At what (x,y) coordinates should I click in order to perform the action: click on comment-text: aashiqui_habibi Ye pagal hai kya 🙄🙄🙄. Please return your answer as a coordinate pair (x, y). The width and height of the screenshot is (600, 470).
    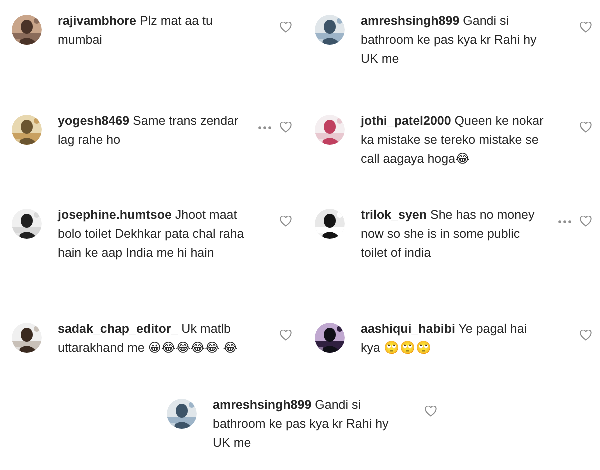
    Looking at the image, I should click on (444, 339).